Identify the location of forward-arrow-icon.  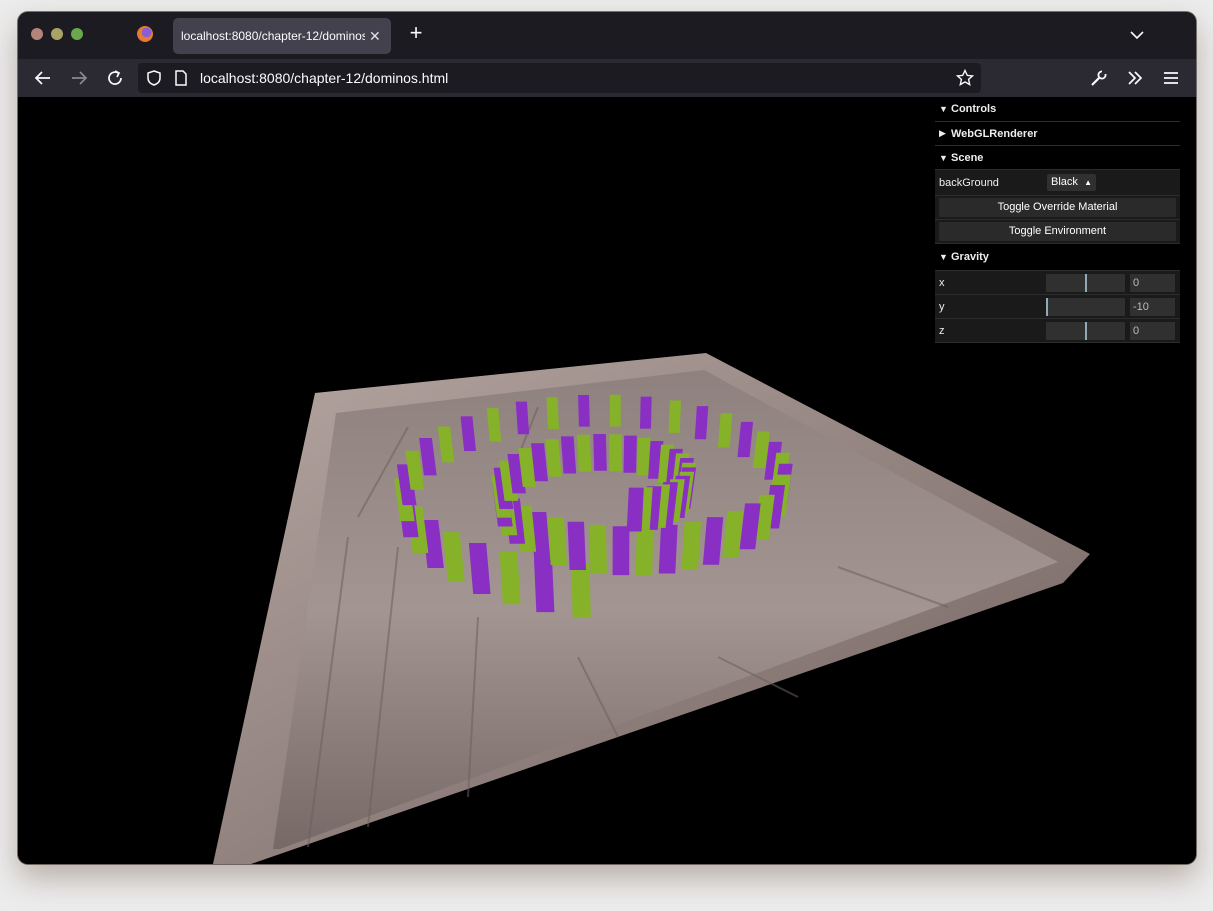
(80, 78).